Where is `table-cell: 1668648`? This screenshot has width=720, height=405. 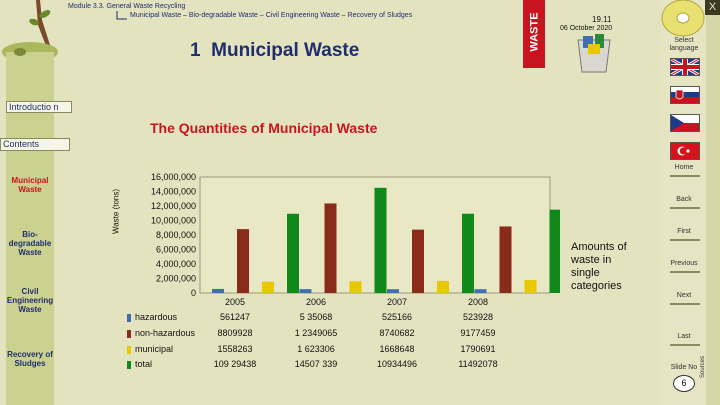 table-cell: 1668648 is located at coordinates (397, 349).